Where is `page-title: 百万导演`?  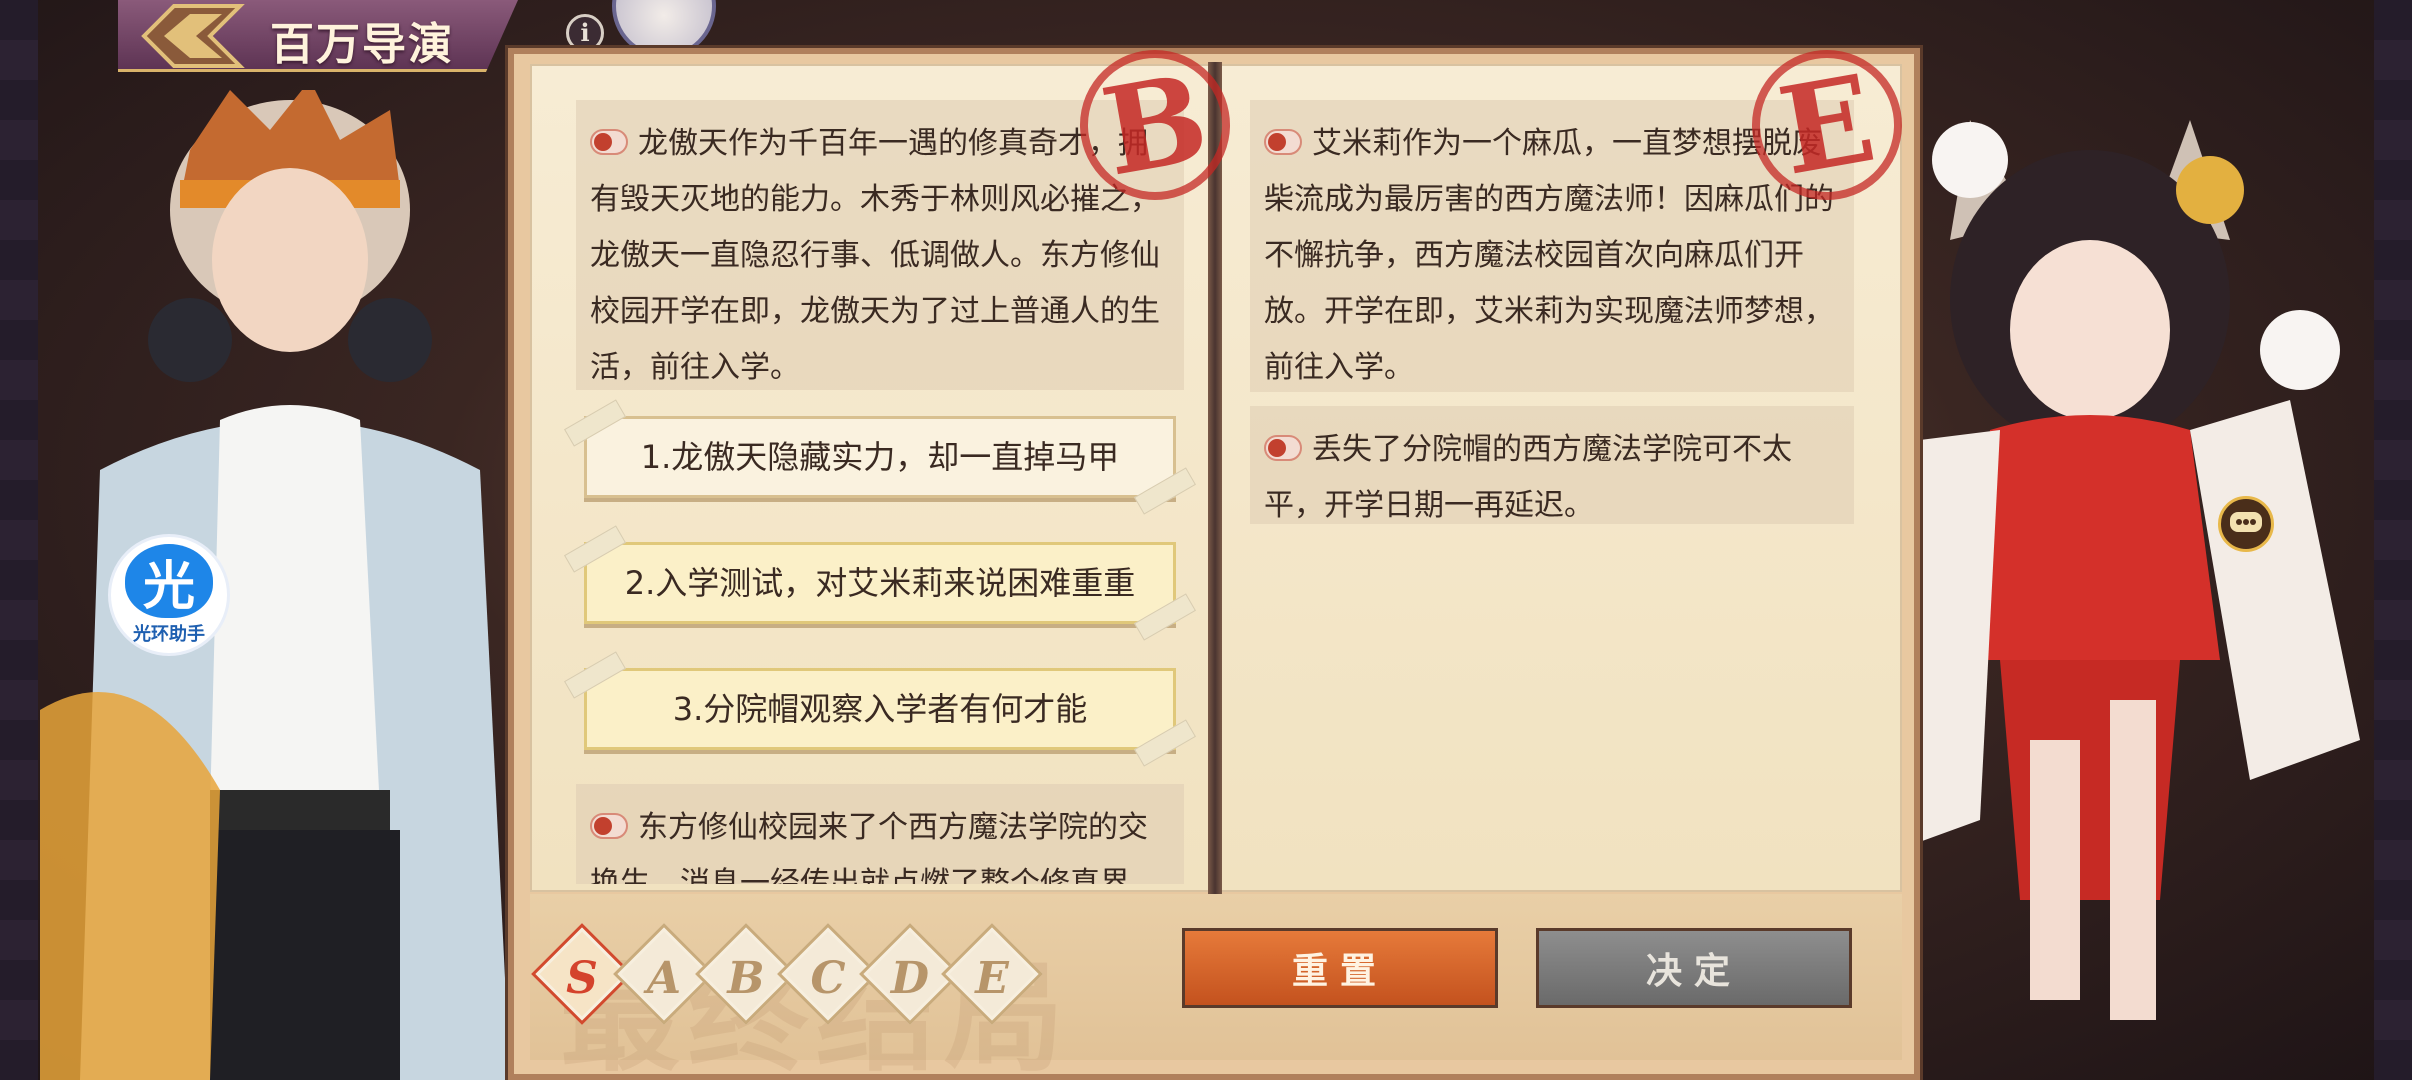
page-title: 百万导演 is located at coordinates (362, 44).